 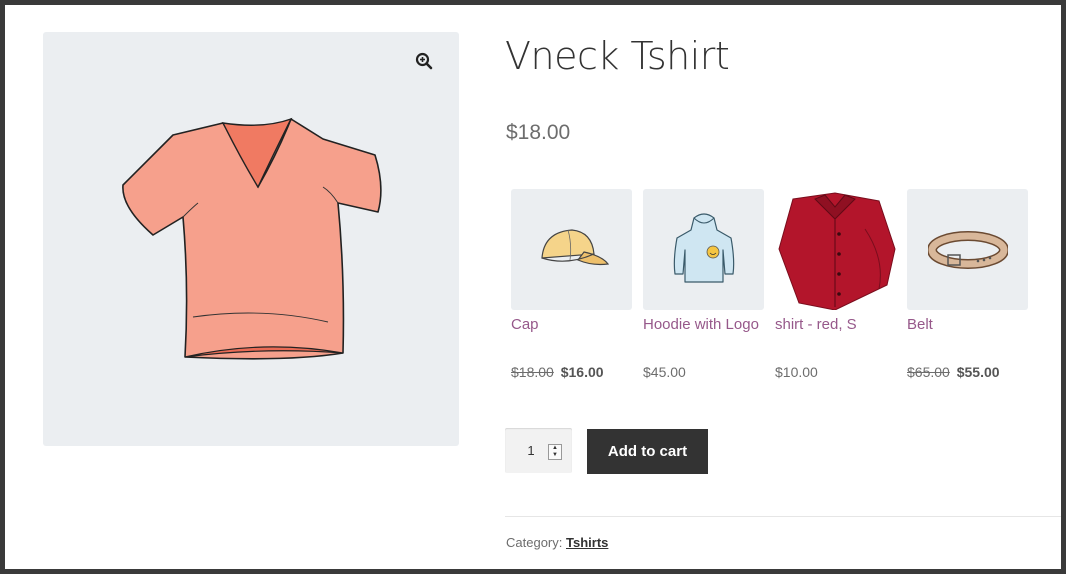 What do you see at coordinates (582, 372) in the screenshot?
I see `sale-price: $16.00` at bounding box center [582, 372].